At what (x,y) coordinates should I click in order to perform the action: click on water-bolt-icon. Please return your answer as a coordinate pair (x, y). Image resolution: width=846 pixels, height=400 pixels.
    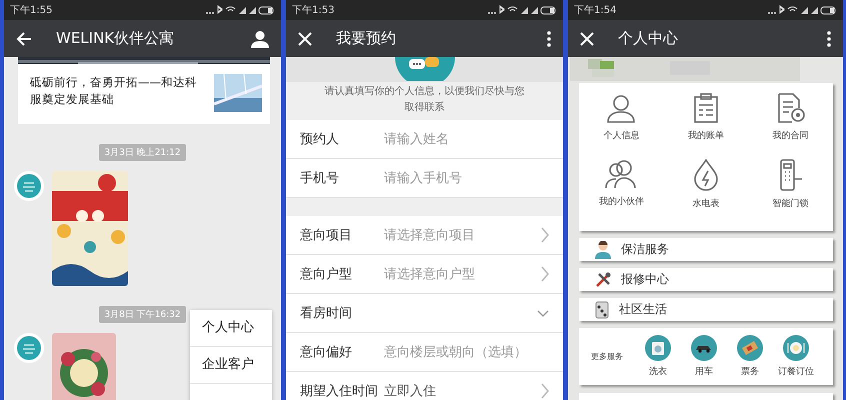
    Looking at the image, I should click on (705, 175).